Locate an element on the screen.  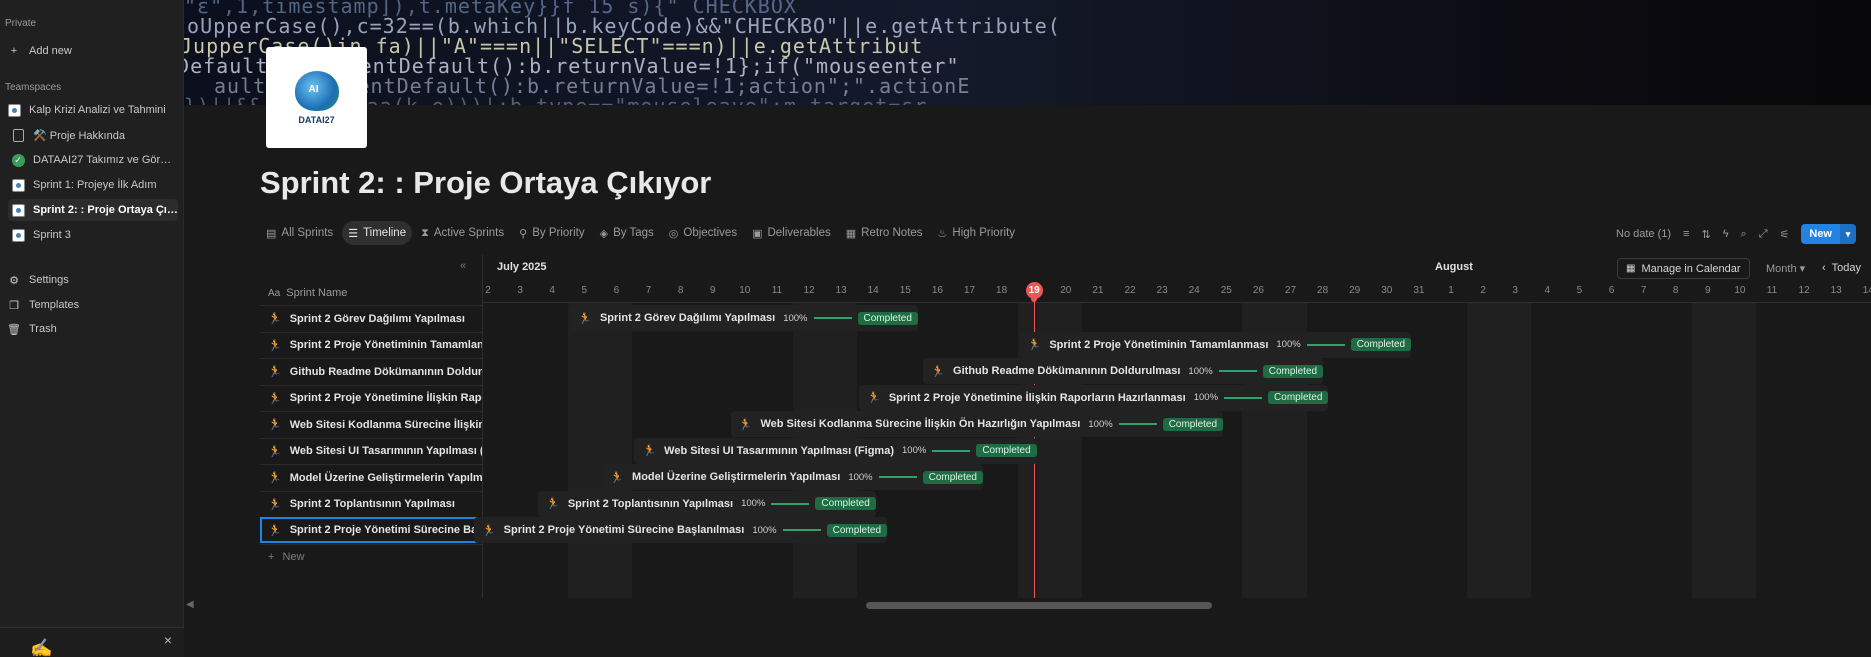
expand-icon: ⤢ is located at coordinates (1763, 234).